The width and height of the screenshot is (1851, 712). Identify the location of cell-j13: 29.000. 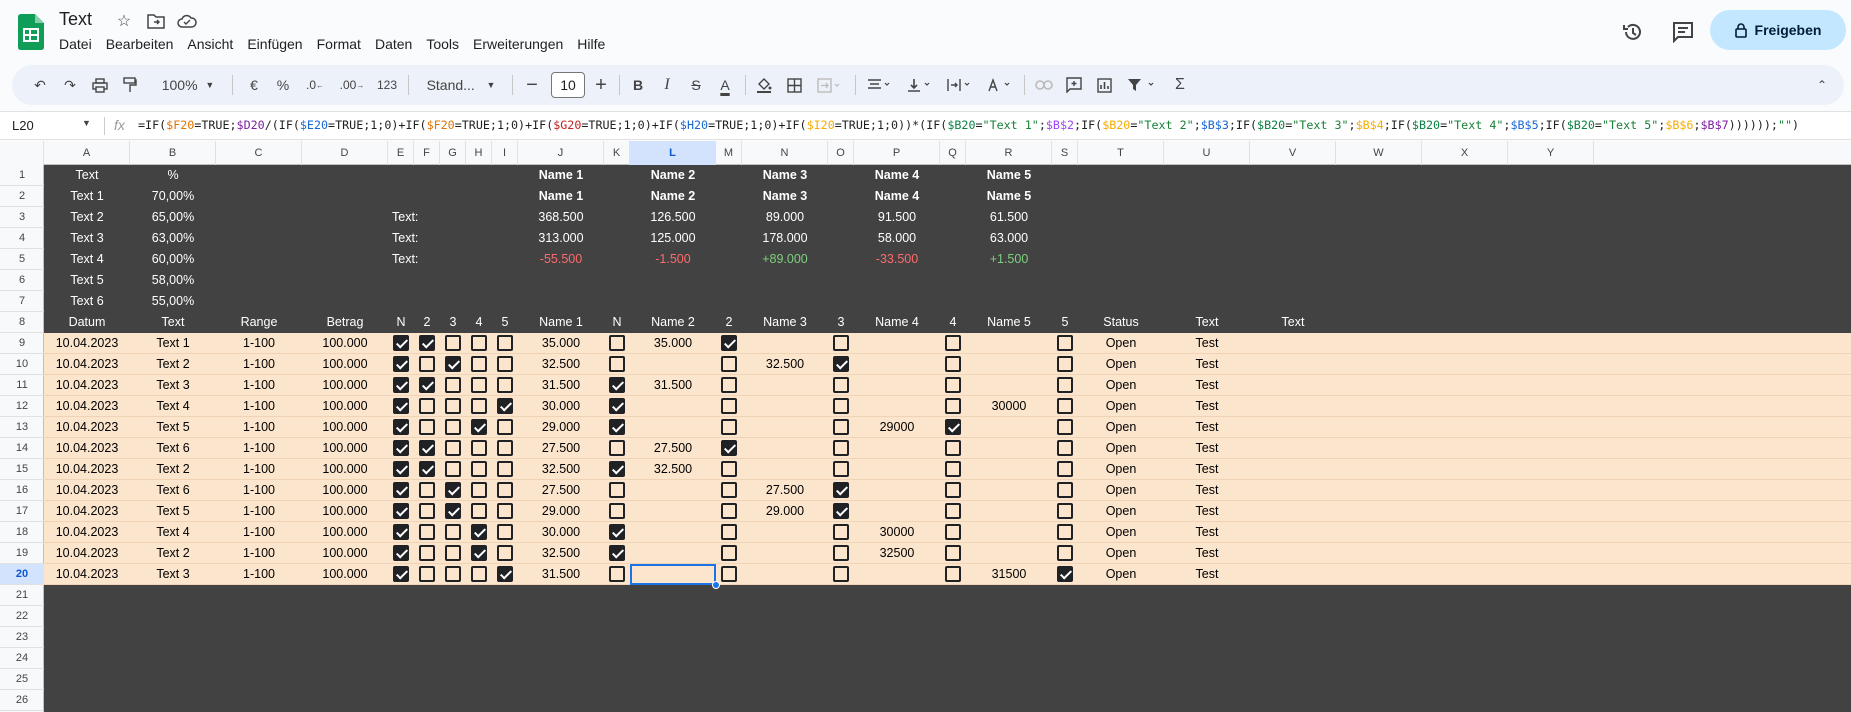
(561, 427).